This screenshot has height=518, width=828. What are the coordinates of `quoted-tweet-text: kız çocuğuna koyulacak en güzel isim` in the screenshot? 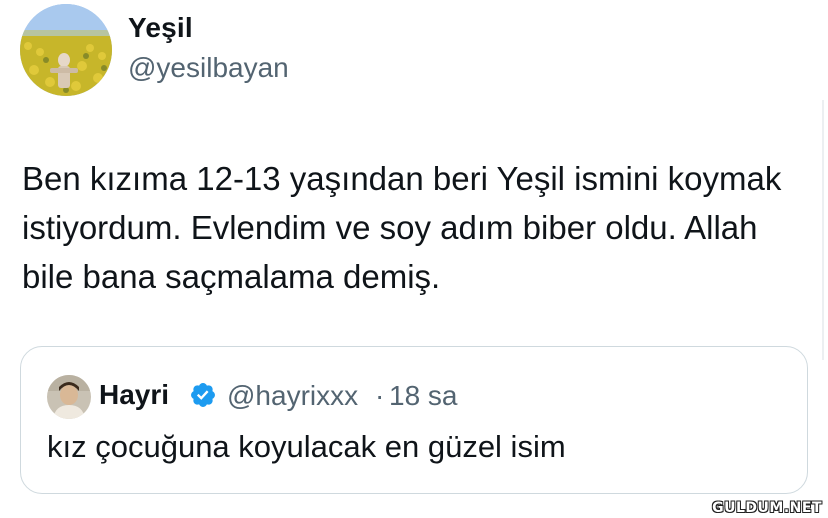 It's located at (306, 446).